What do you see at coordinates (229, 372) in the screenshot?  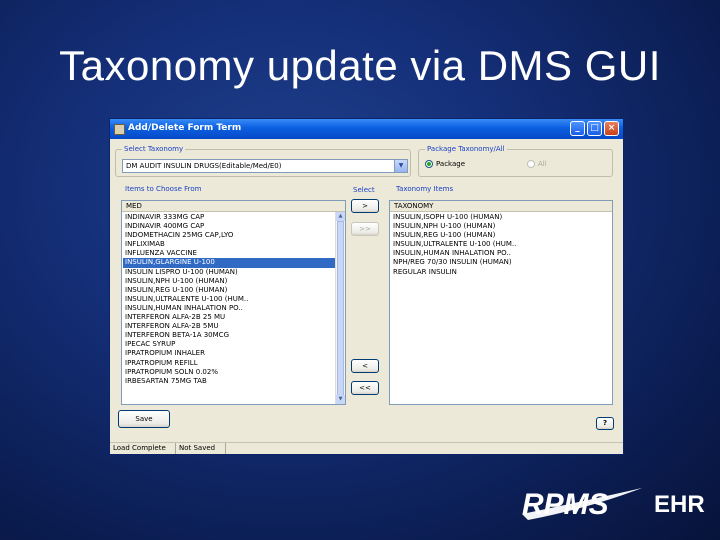 I see `list-item: IPRATROPIUM SOLN 0.02%` at bounding box center [229, 372].